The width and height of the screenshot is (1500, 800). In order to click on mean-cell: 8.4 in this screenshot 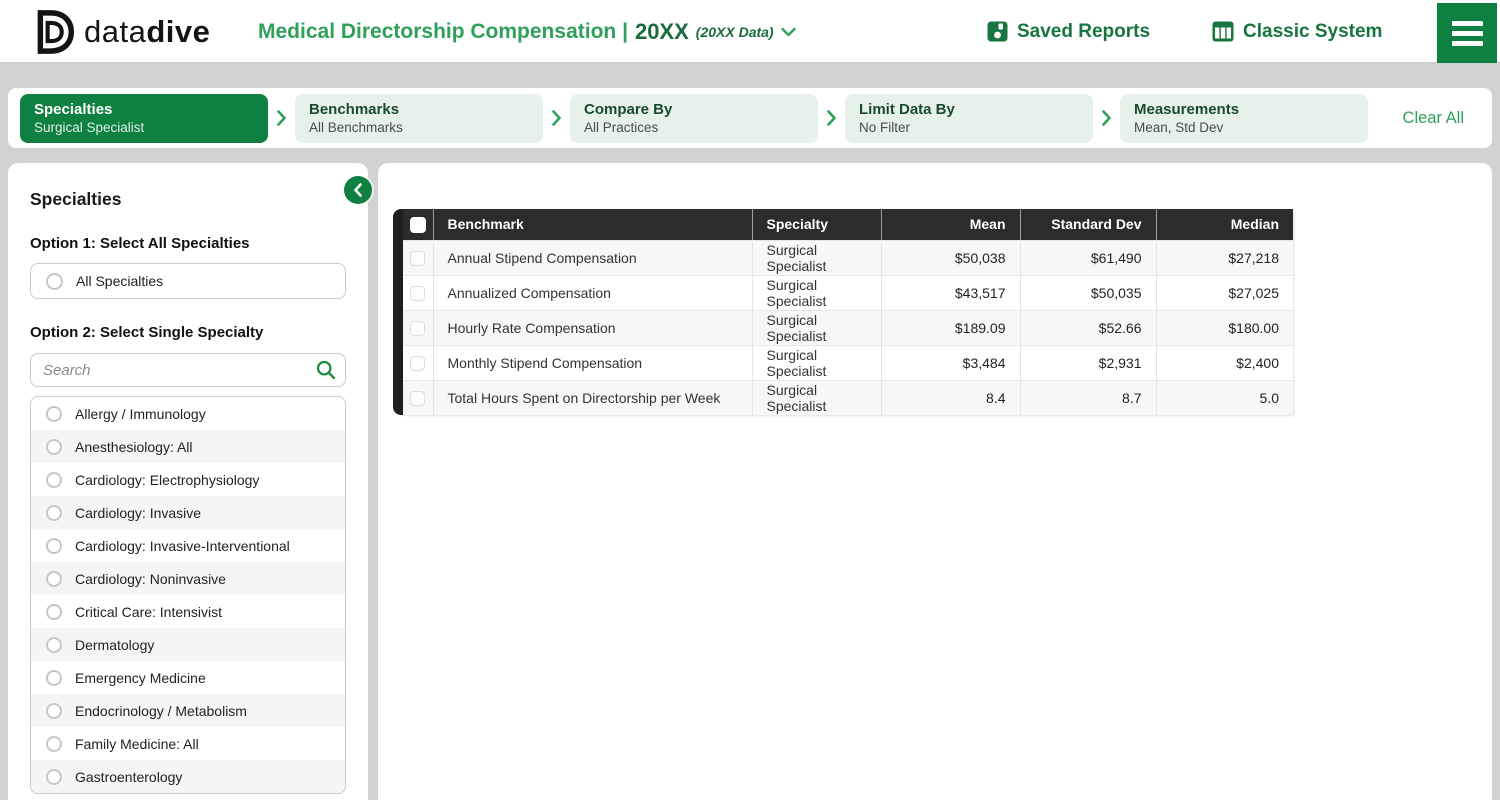, I will do `click(950, 397)`.